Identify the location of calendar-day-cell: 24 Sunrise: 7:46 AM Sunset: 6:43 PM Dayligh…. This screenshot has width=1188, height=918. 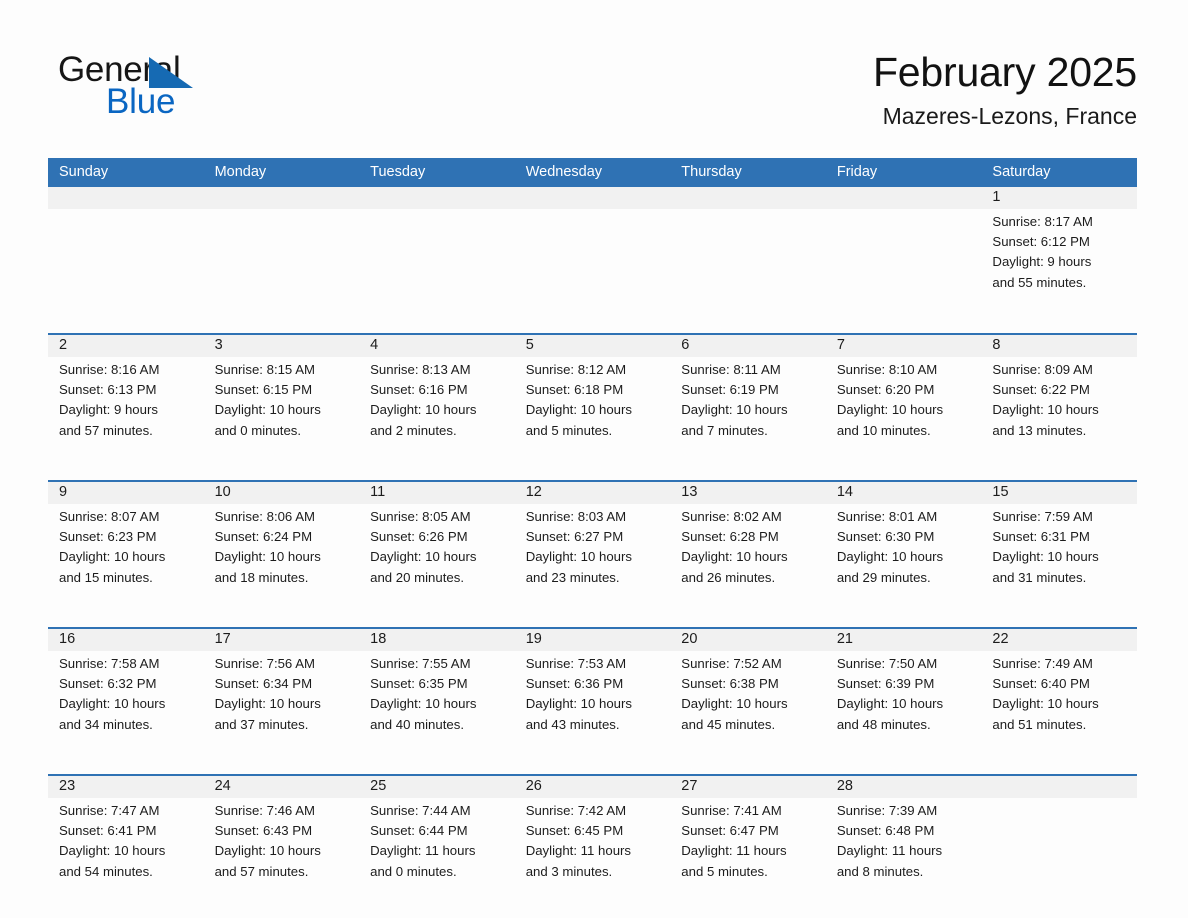
(282, 844).